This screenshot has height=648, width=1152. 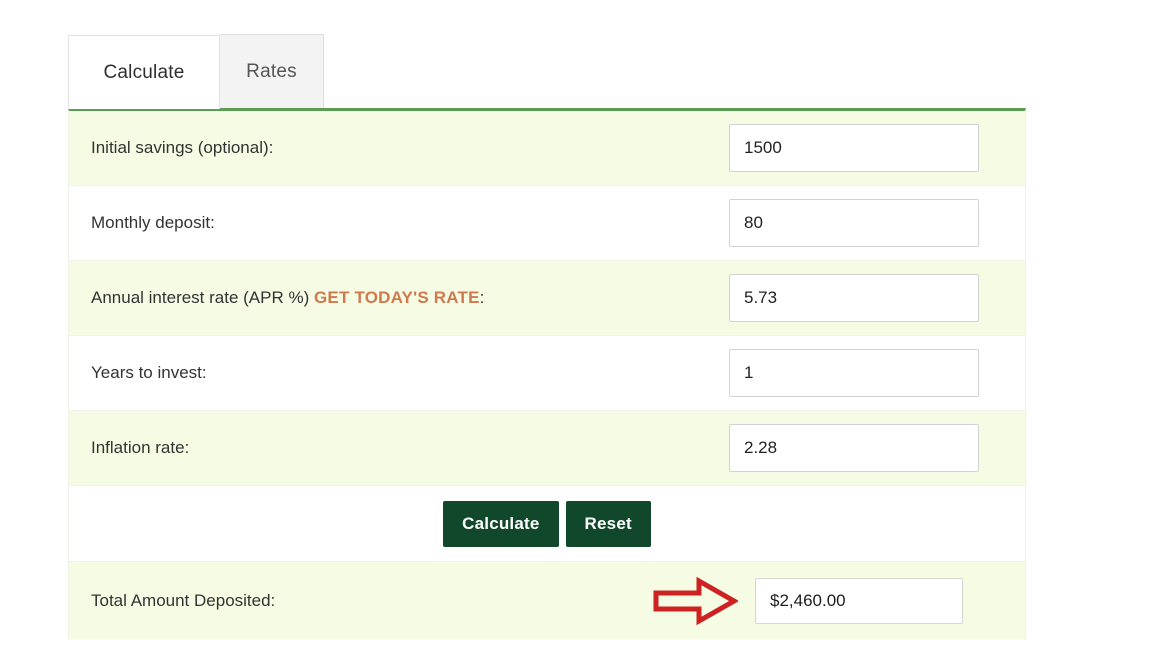 I want to click on field-cell-annual-interest-rate, so click(x=877, y=298).